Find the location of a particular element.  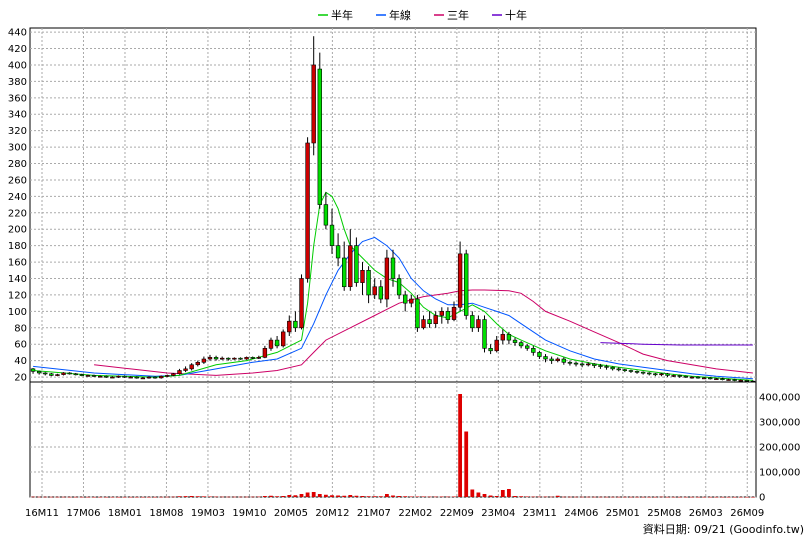

price-tick-label: 260 is located at coordinates (17, 180).